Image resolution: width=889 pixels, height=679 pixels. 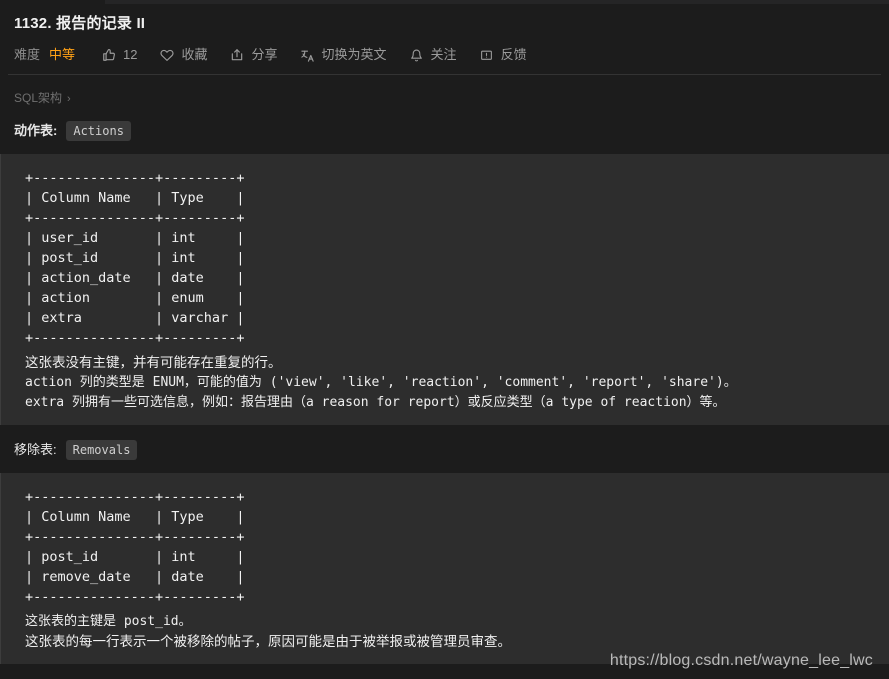 What do you see at coordinates (444, 93) in the screenshot?
I see `breadcrumb: SQL架构 ›` at bounding box center [444, 93].